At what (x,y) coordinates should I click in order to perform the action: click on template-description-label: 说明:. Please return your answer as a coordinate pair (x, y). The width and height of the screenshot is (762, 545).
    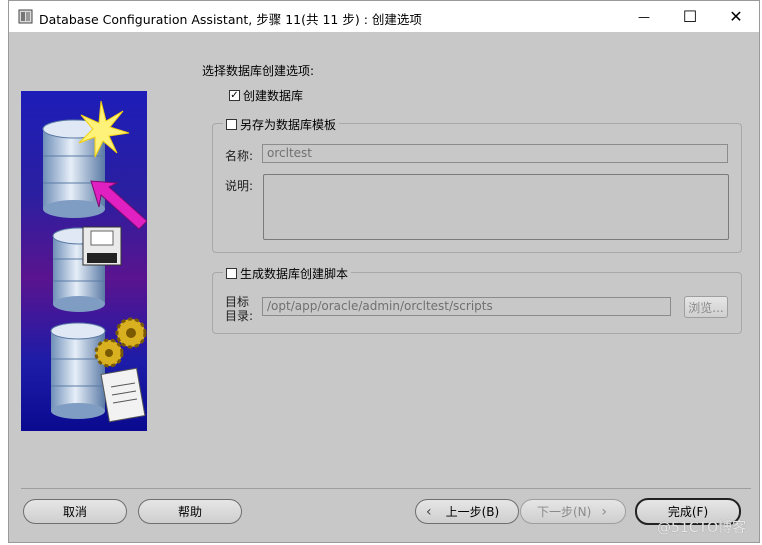
    Looking at the image, I should click on (239, 186).